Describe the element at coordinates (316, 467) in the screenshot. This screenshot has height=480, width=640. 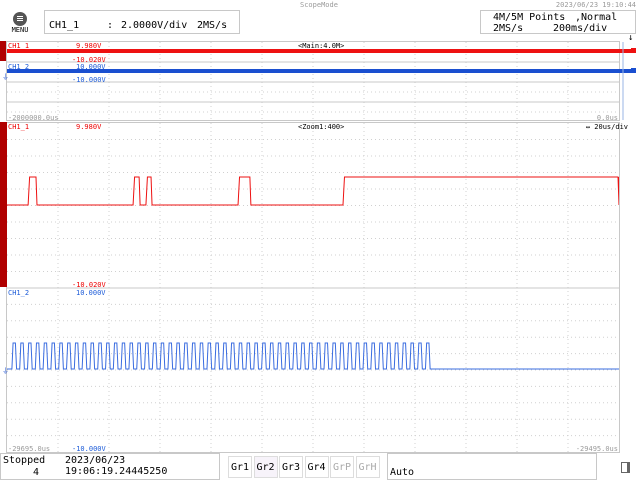
I see `group-button-gr4: Gr4` at that location.